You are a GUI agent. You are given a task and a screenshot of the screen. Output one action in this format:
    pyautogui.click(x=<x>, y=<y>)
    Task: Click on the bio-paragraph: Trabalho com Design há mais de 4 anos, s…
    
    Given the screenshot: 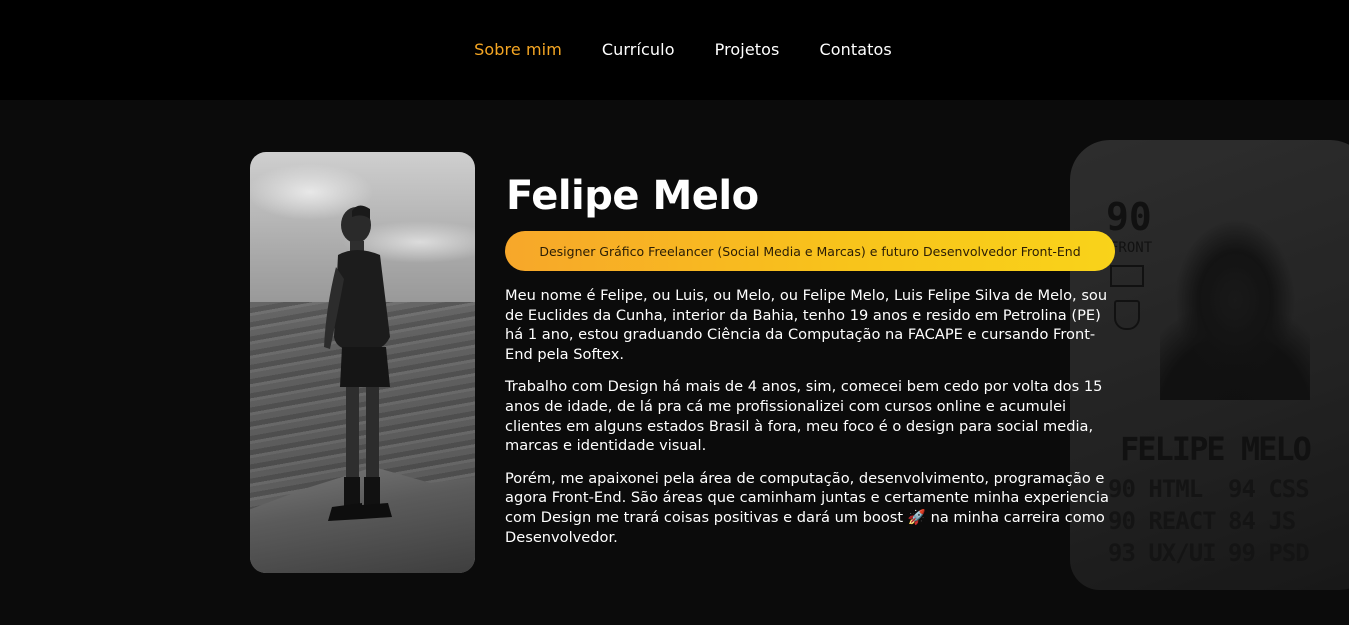 What is the action you would take?
    pyautogui.click(x=804, y=416)
    